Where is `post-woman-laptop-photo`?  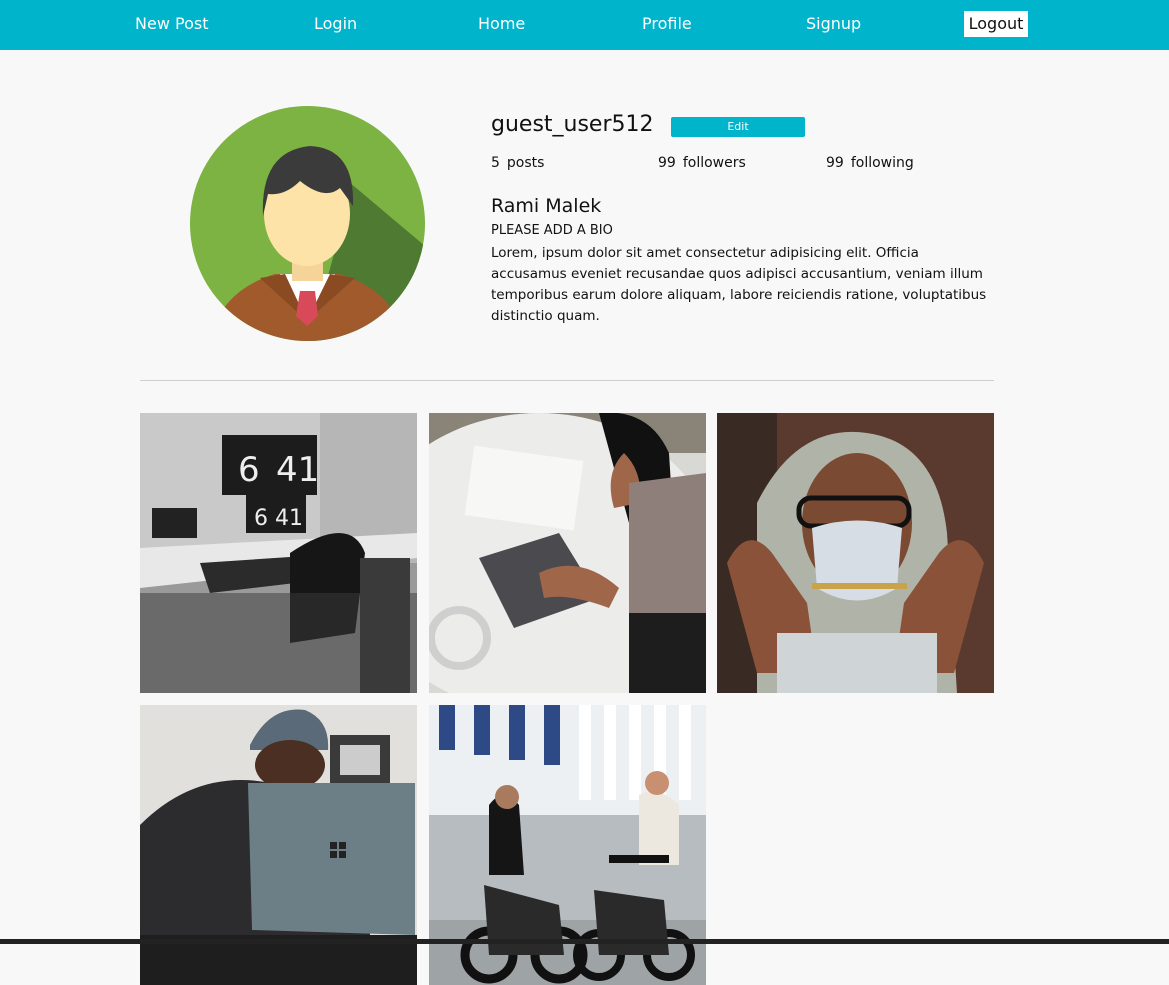 post-woman-laptop-photo is located at coordinates (567, 553).